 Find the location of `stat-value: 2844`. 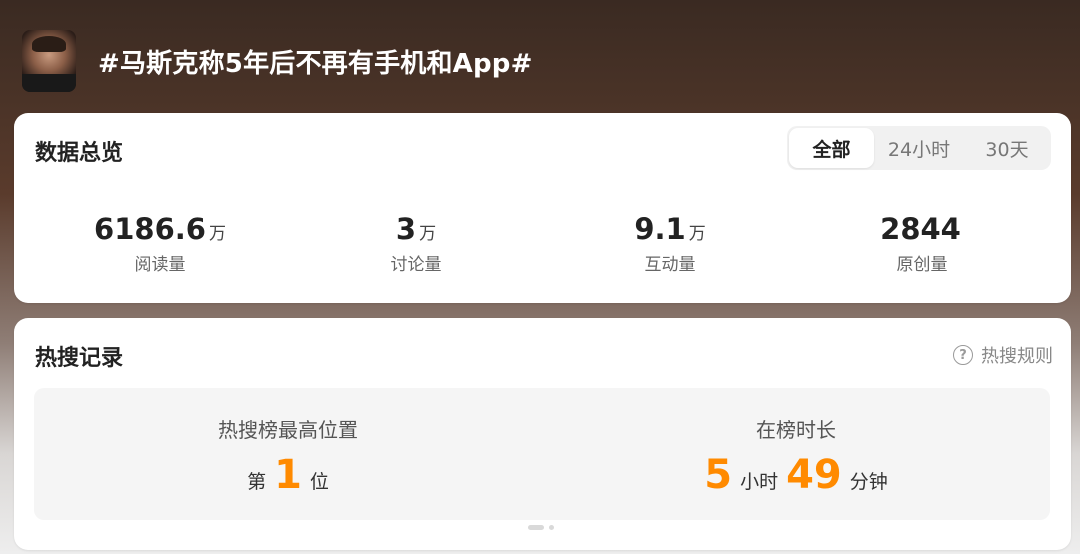

stat-value: 2844 is located at coordinates (922, 231).